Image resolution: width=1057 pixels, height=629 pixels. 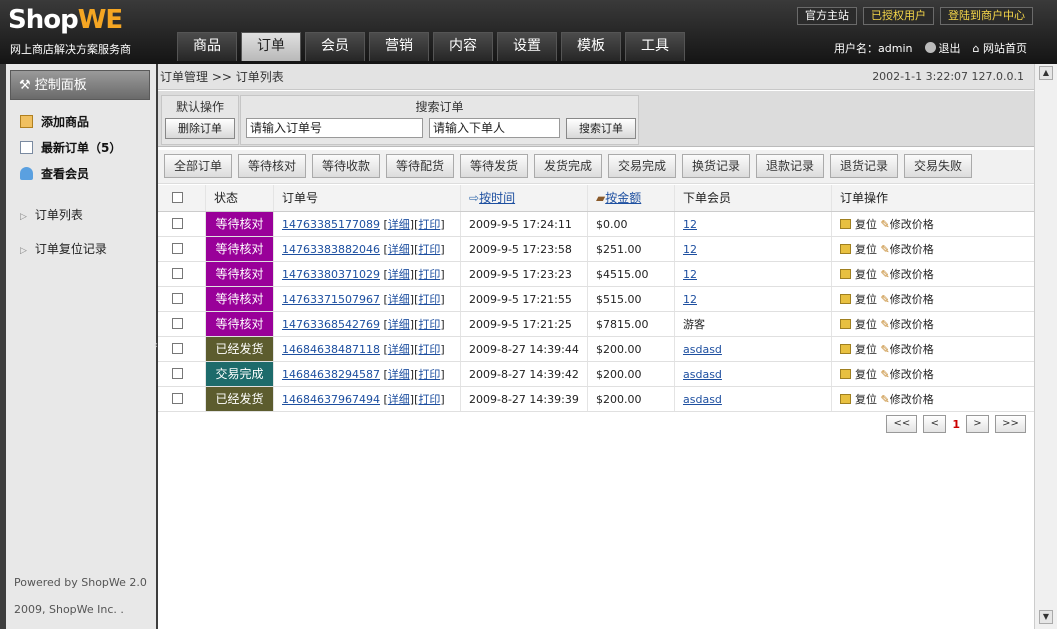 What do you see at coordinates (790, 166) in the screenshot?
I see `filter-refund-records: 退款记录` at bounding box center [790, 166].